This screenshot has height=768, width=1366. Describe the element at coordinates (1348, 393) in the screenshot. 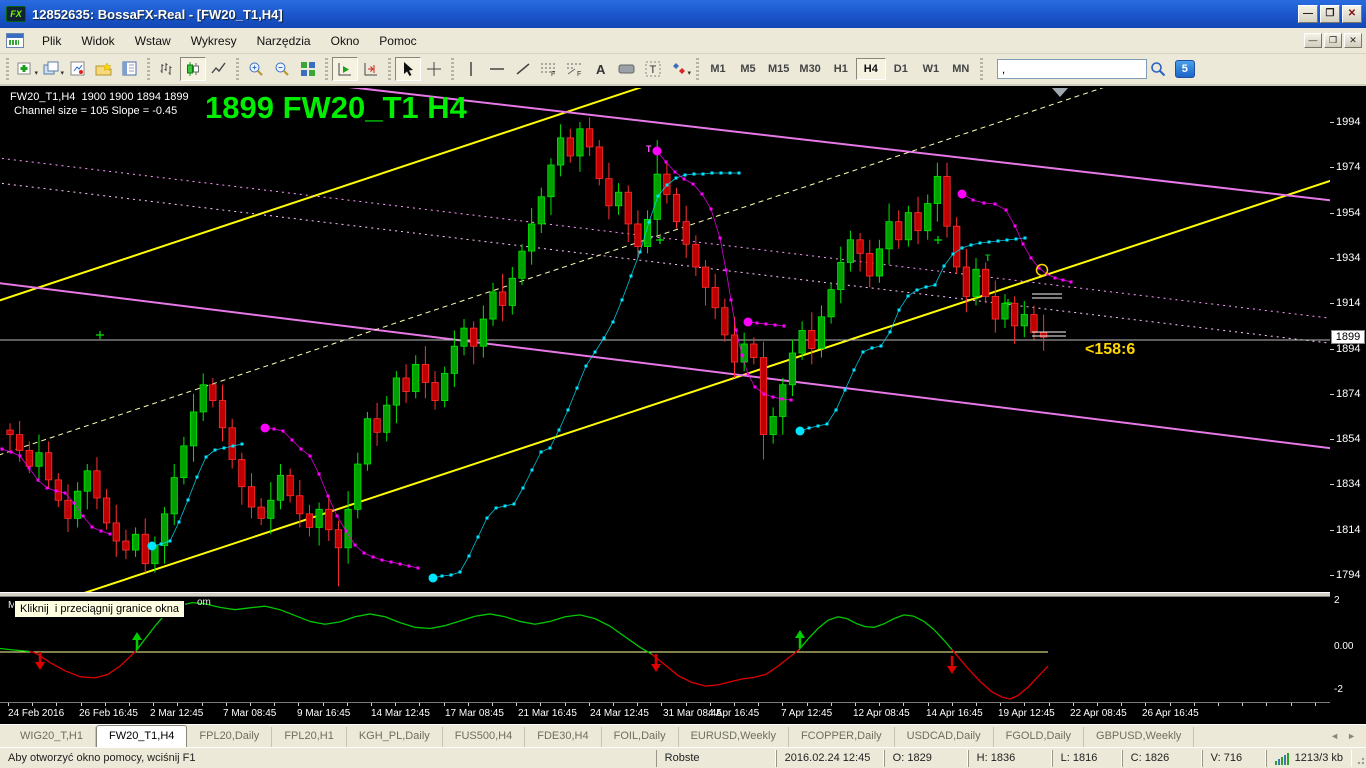

I see `price-axis-label: 1874` at that location.